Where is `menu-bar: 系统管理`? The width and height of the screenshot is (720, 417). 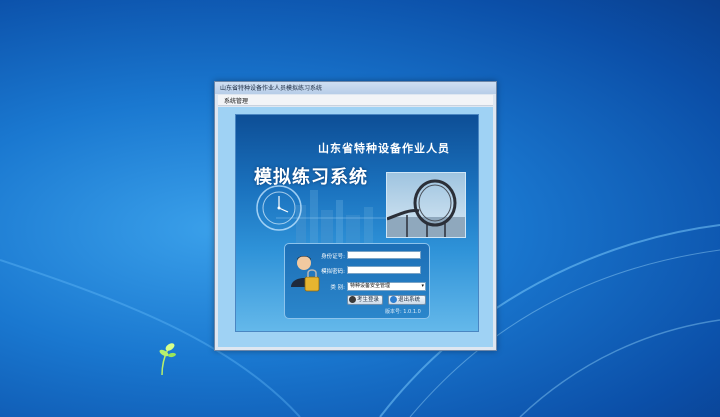 menu-bar: 系统管理 is located at coordinates (355, 100).